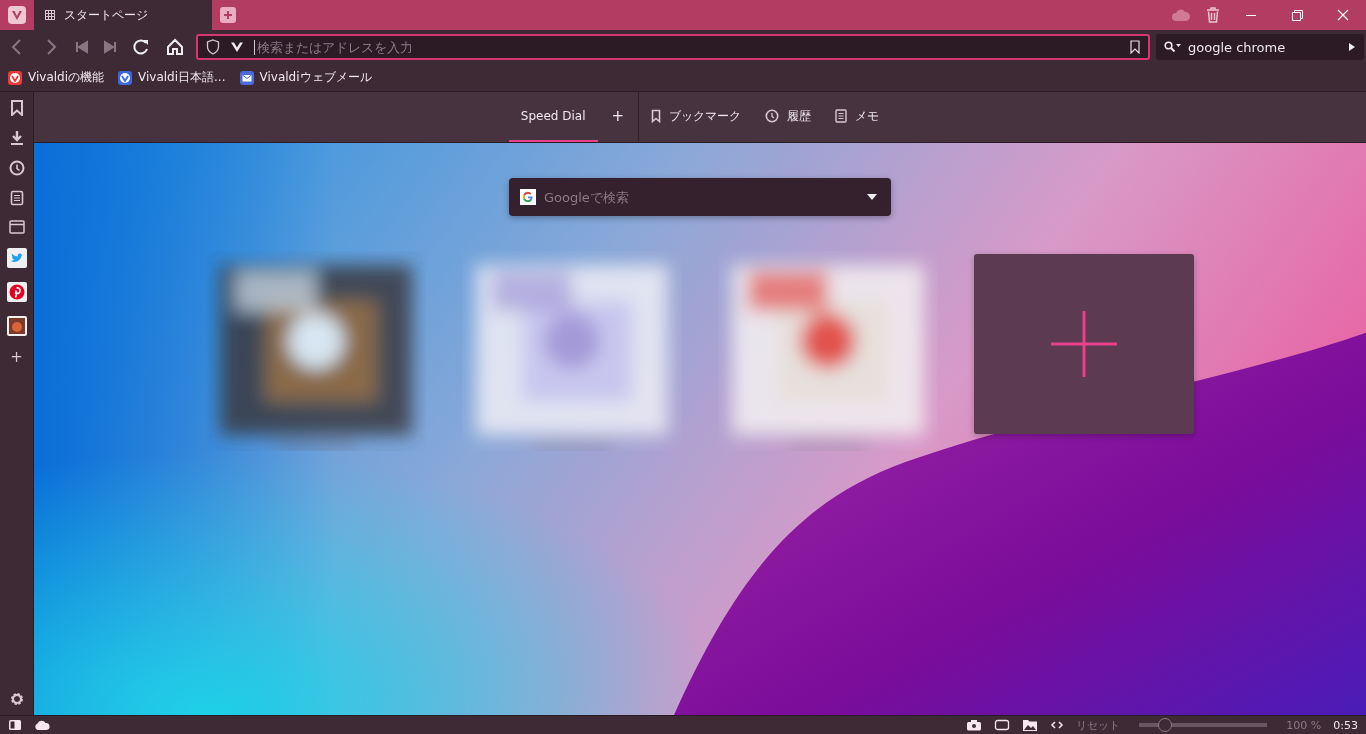 The image size is (1366, 734). Describe the element at coordinates (237, 47) in the screenshot. I see `v-icon` at that location.